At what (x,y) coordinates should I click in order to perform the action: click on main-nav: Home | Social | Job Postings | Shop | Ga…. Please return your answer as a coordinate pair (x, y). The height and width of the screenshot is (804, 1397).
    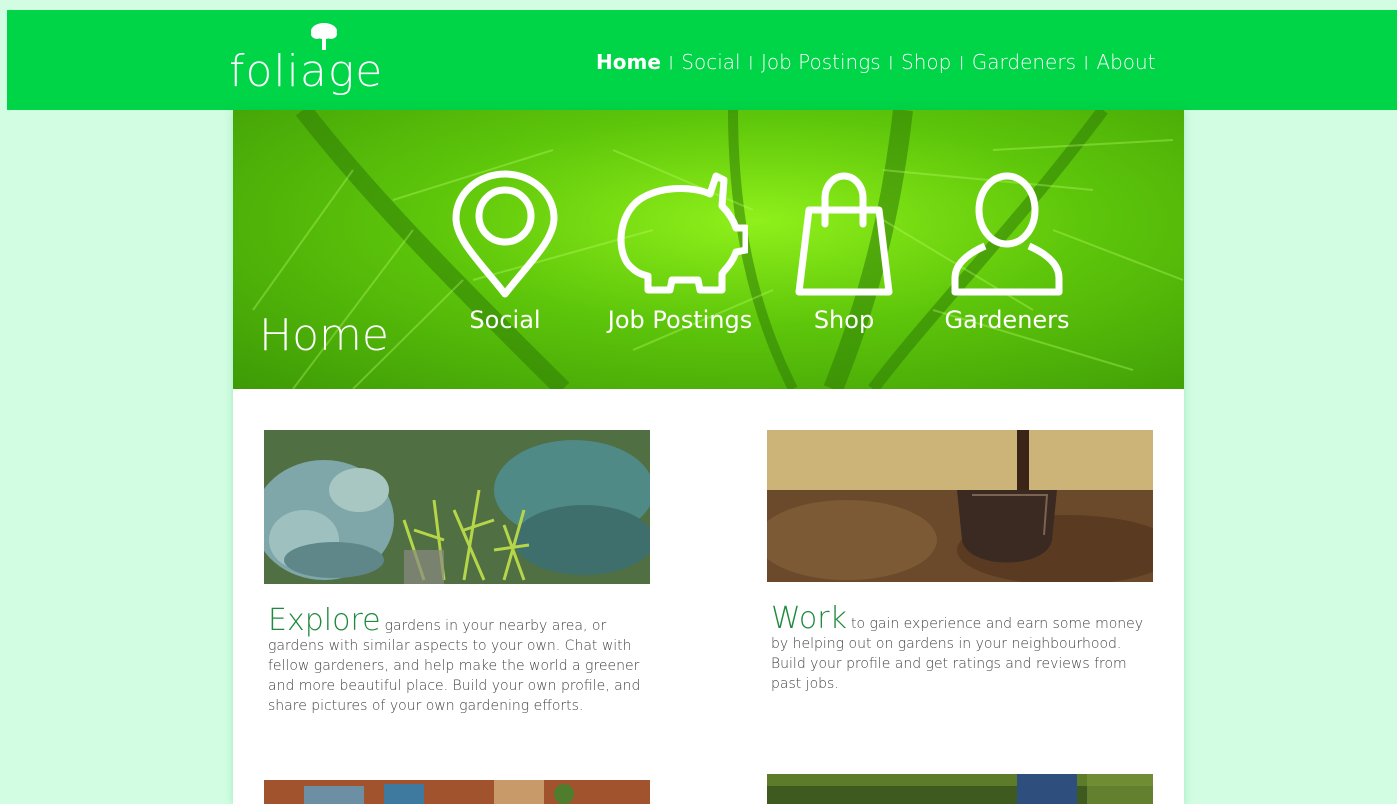
    Looking at the image, I should click on (876, 62).